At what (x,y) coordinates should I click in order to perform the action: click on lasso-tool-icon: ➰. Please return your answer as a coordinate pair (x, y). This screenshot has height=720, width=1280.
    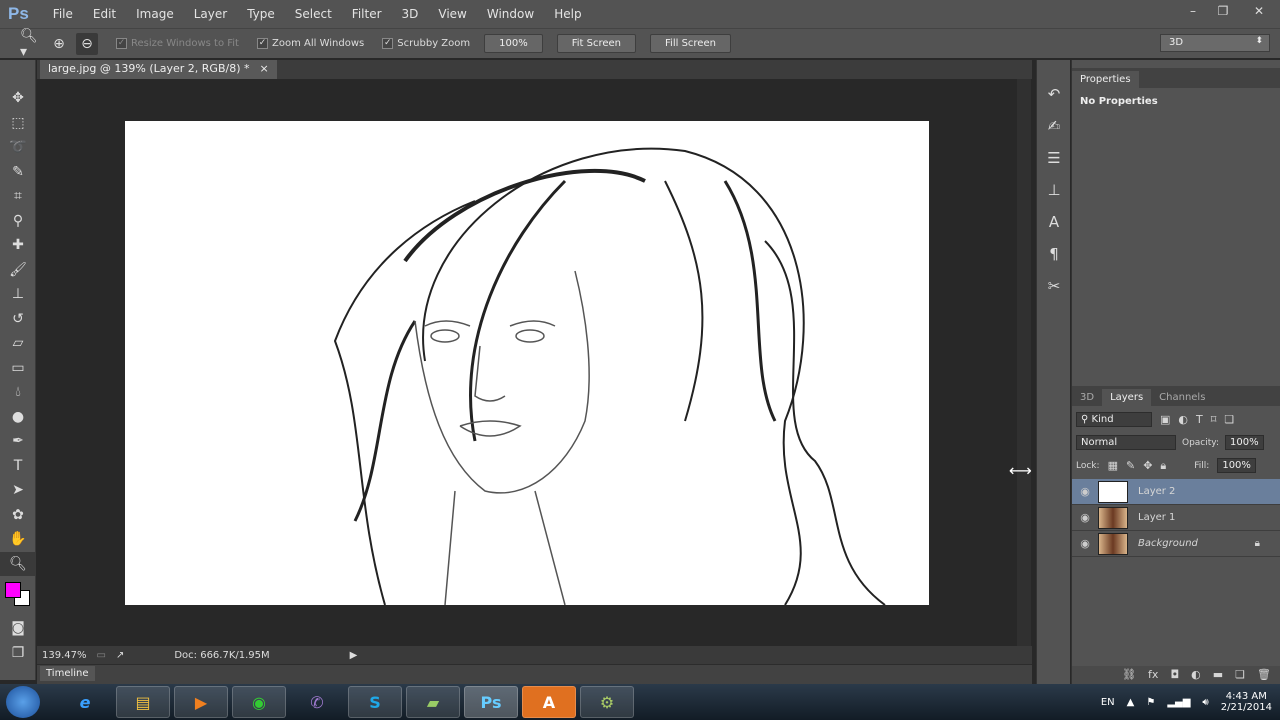
    Looking at the image, I should click on (18, 147).